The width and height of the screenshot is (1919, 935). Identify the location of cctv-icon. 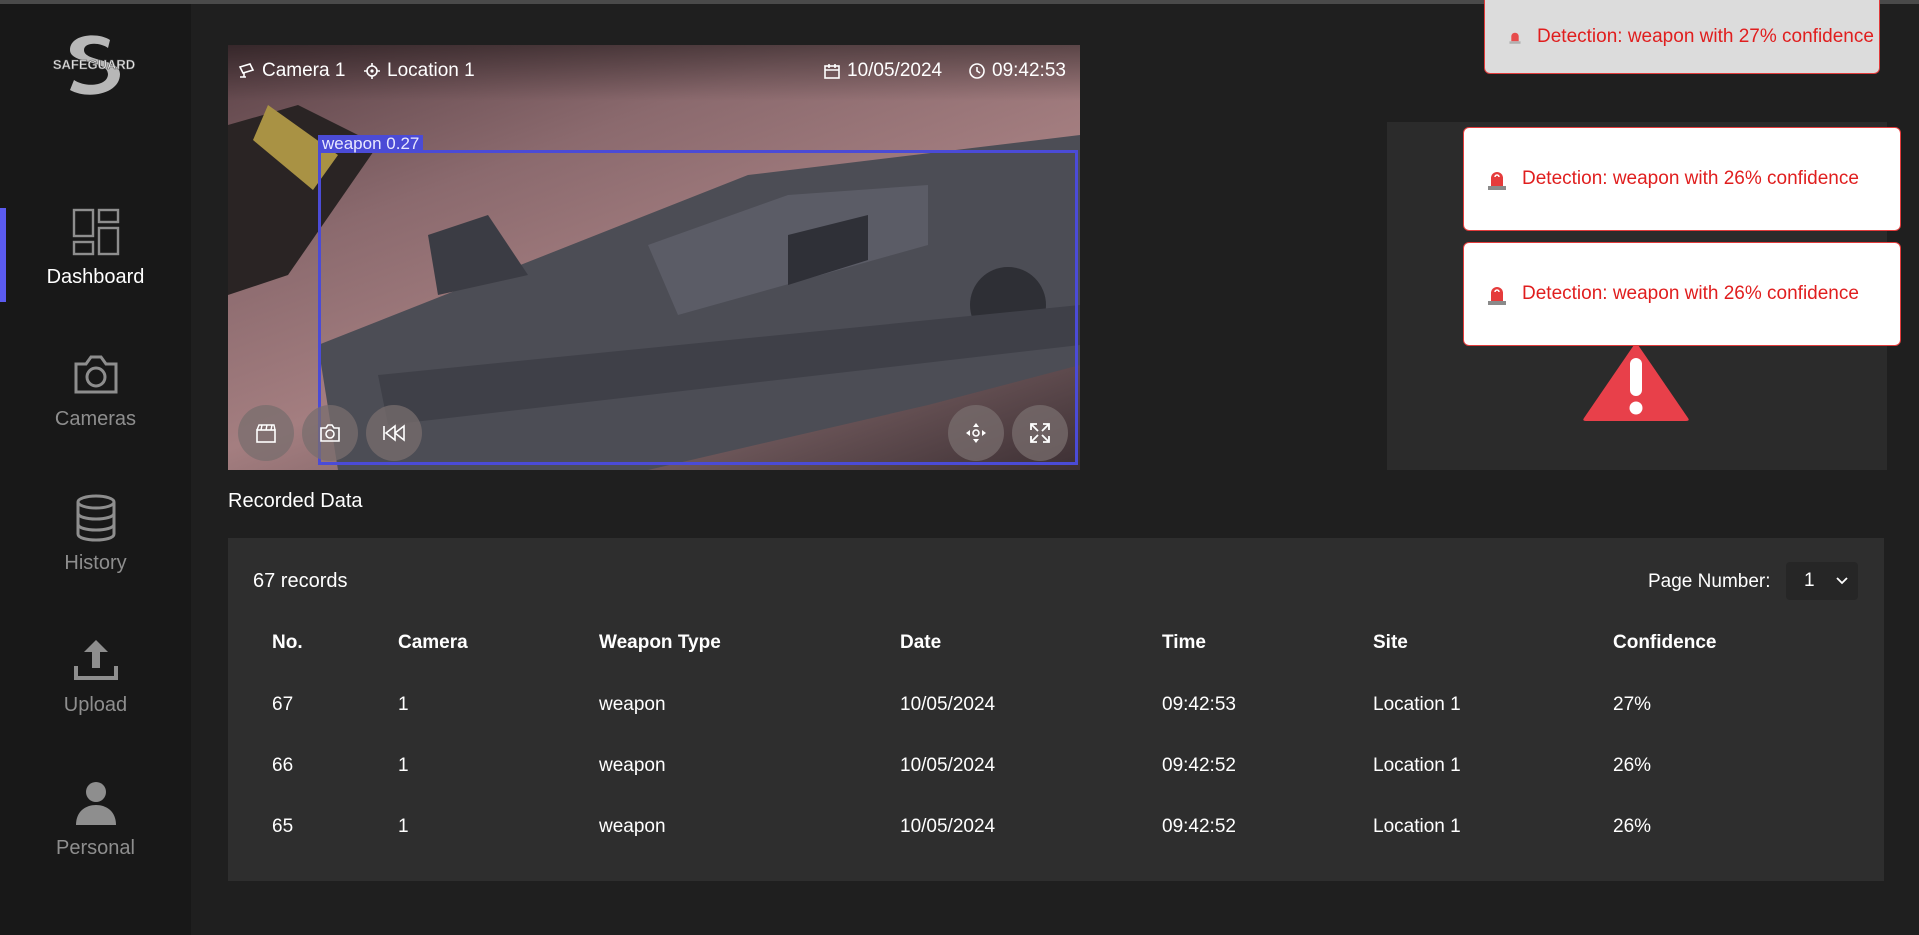
(246, 70).